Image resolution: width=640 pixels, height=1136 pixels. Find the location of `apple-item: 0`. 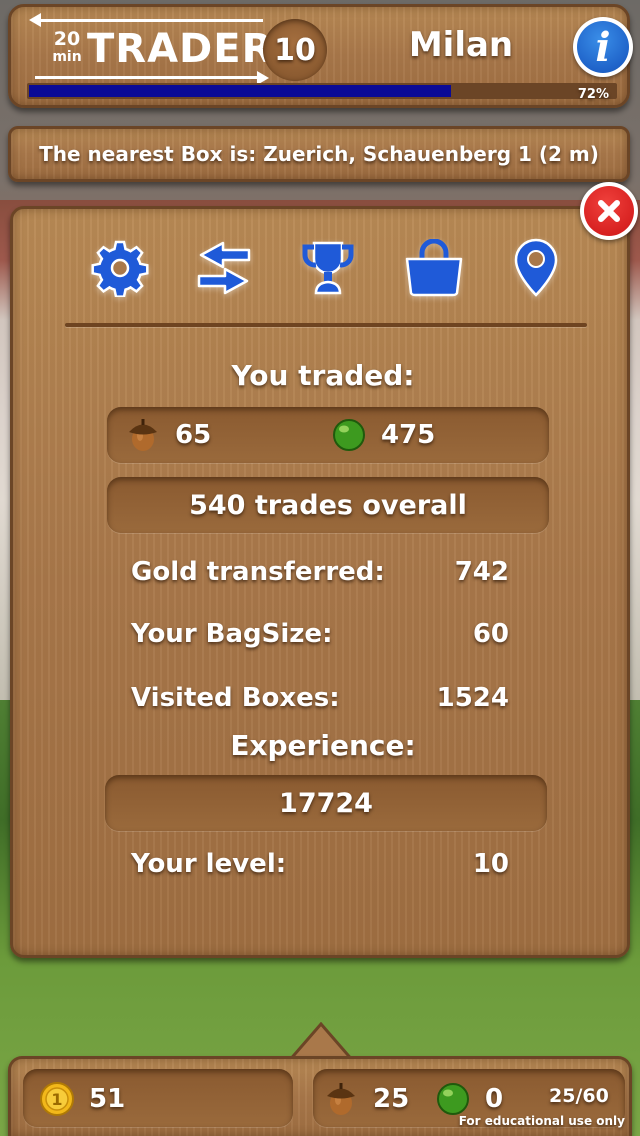

apple-item: 0 is located at coordinates (469, 1099).